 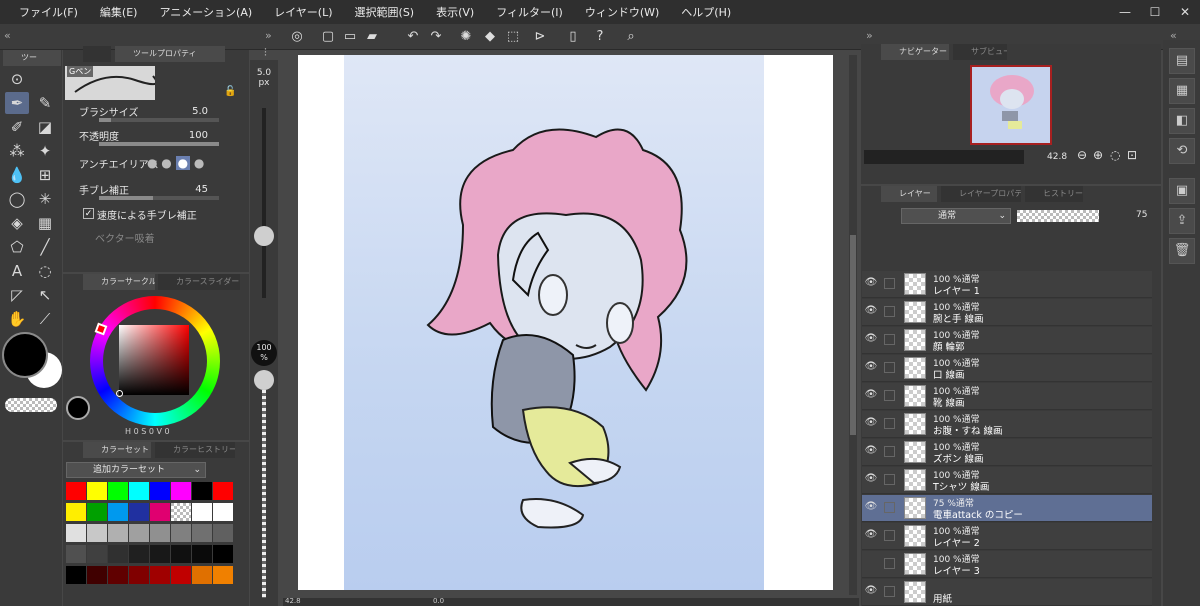 I want to click on color-slider-tab: カラースライダー, so click(x=199, y=282).